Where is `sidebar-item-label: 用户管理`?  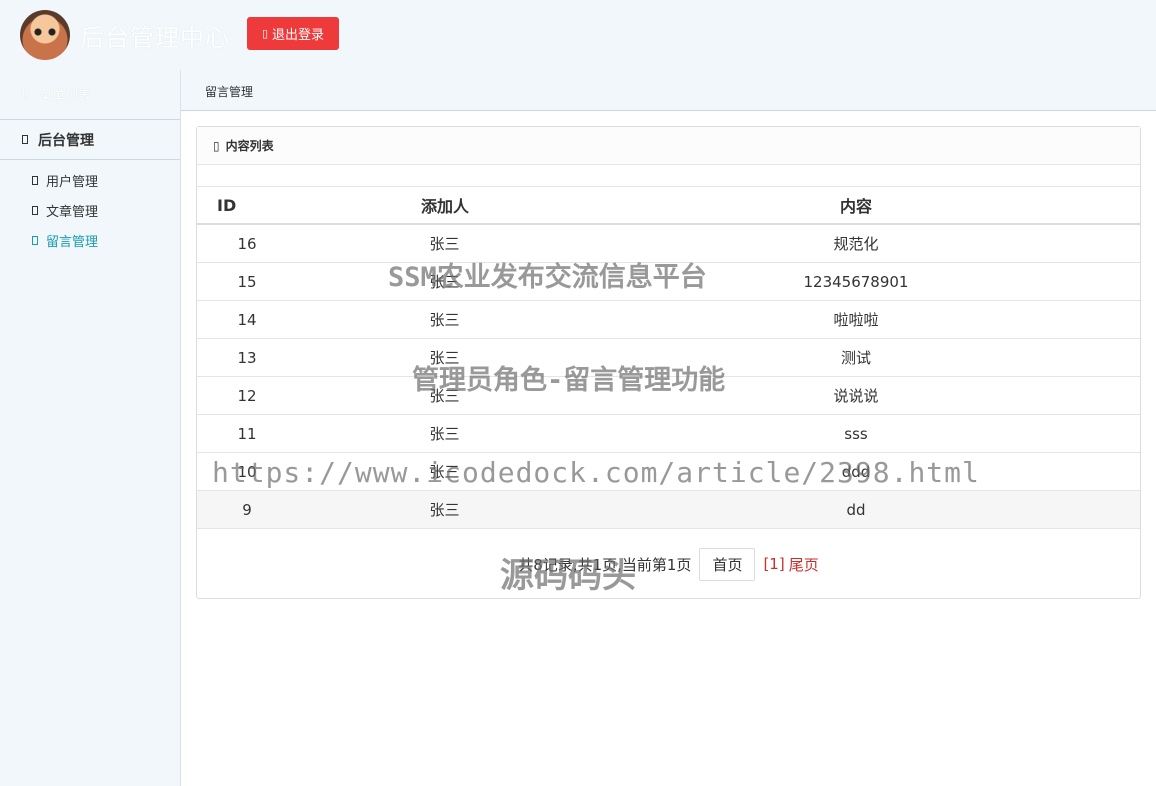 sidebar-item-label: 用户管理 is located at coordinates (72, 182).